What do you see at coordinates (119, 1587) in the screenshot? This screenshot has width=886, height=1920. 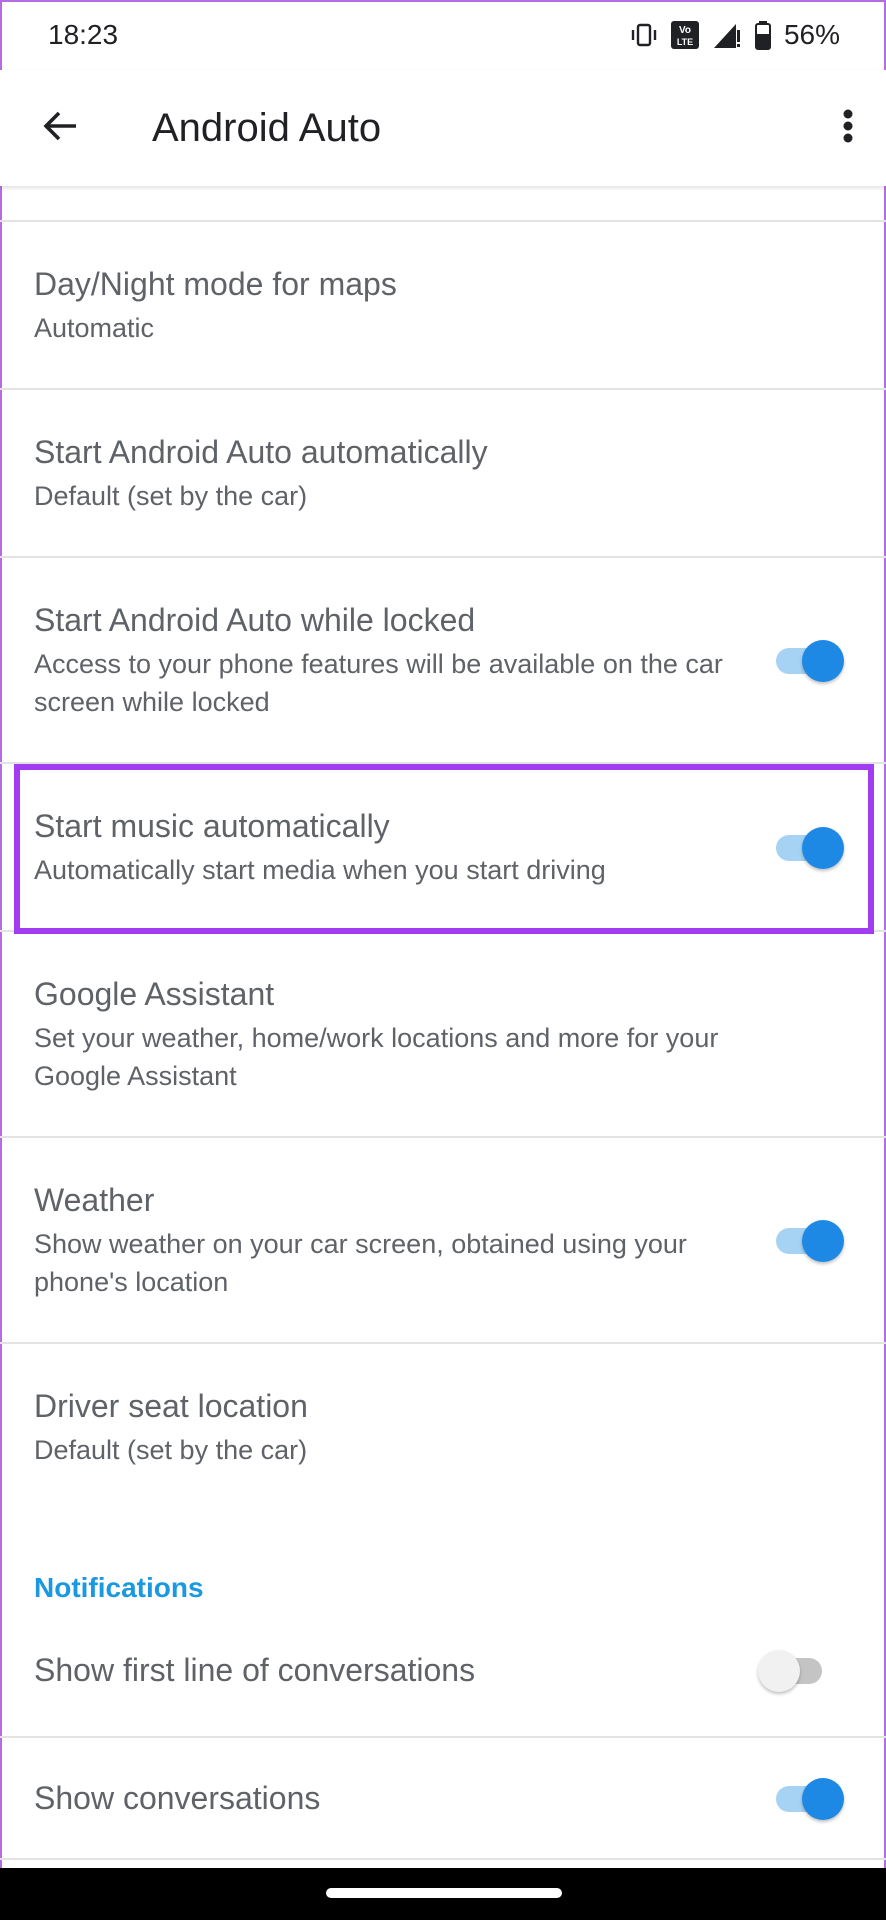 I see `section-header-notifications: Notifications` at bounding box center [119, 1587].